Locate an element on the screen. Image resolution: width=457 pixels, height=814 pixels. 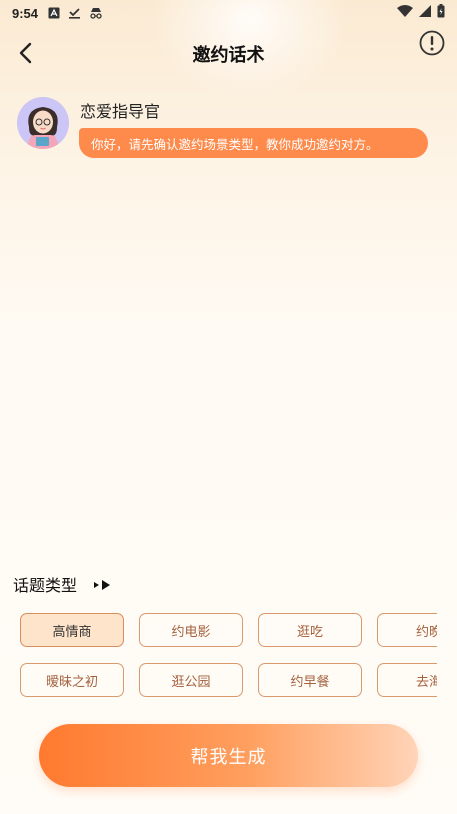
wifi-icon is located at coordinates (405, 13).